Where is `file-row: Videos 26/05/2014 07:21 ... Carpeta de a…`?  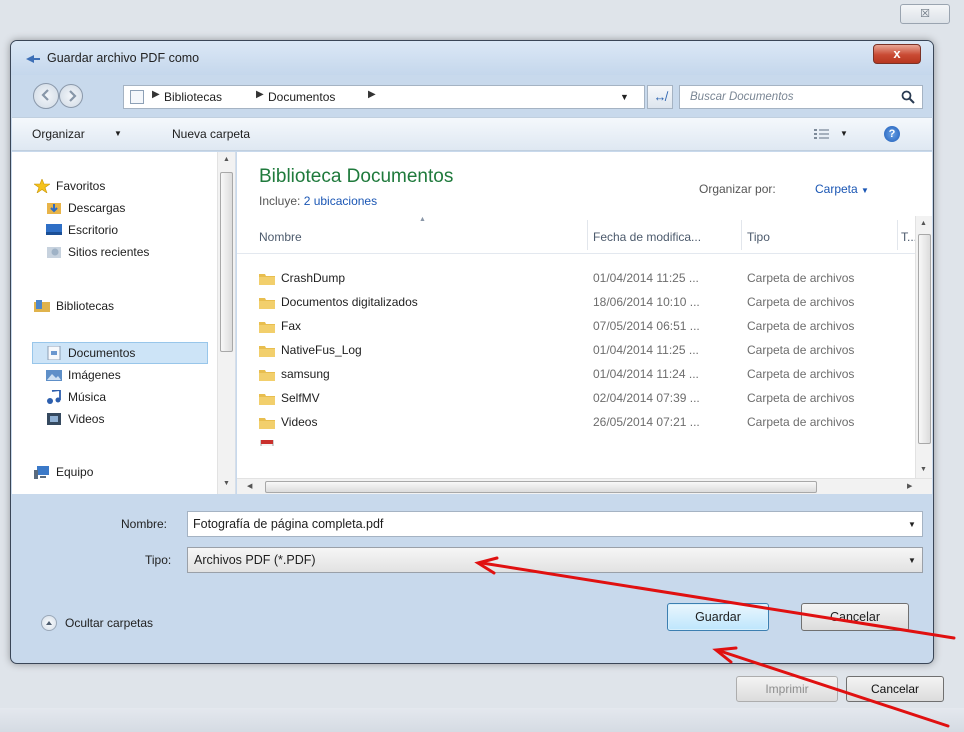
file-row: Videos 26/05/2014 07:21 ... Carpeta de a… is located at coordinates (575, 422).